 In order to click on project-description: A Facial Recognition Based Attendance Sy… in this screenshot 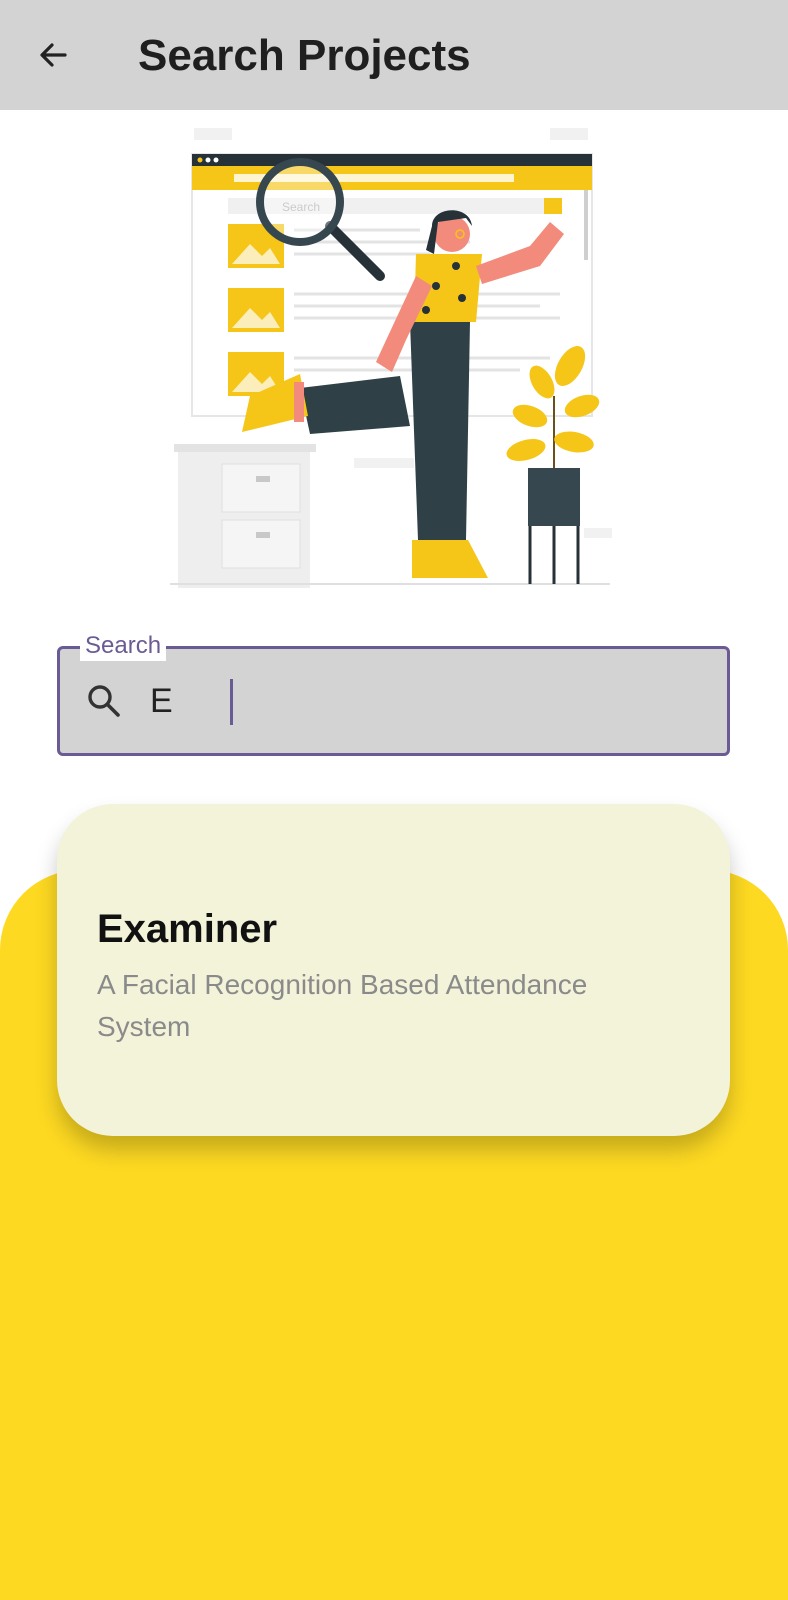, I will do `click(342, 1005)`.